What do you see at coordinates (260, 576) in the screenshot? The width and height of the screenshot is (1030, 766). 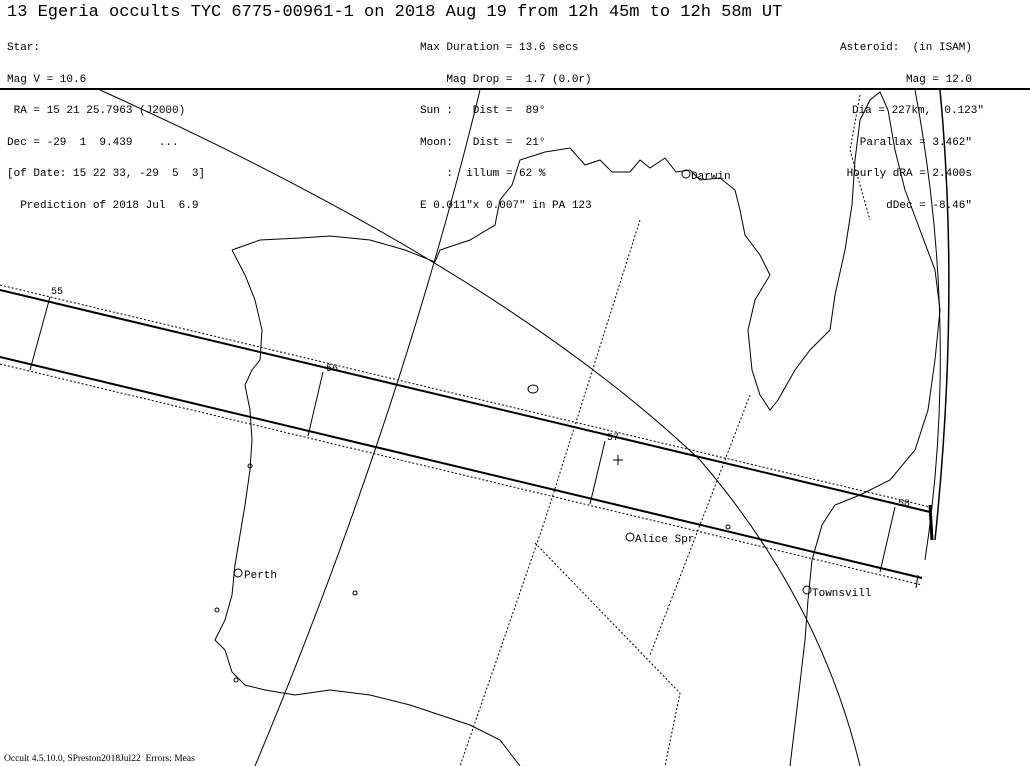 I see `city-label: Perth` at bounding box center [260, 576].